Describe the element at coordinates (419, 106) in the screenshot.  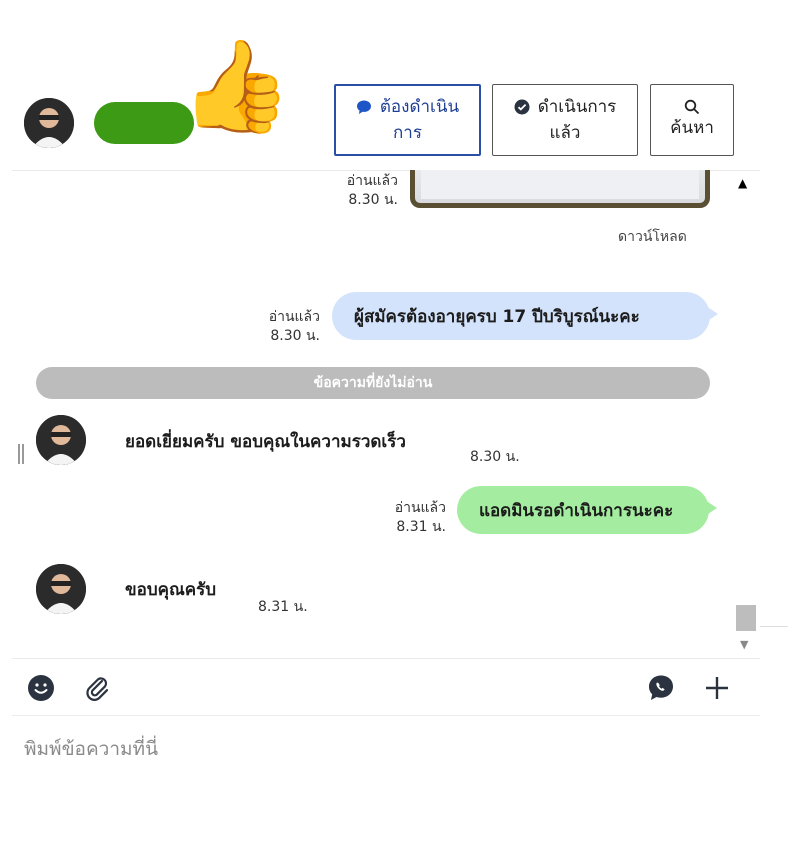
I see `tab-needs-action-label-1: ต้องดำเนิน` at that location.